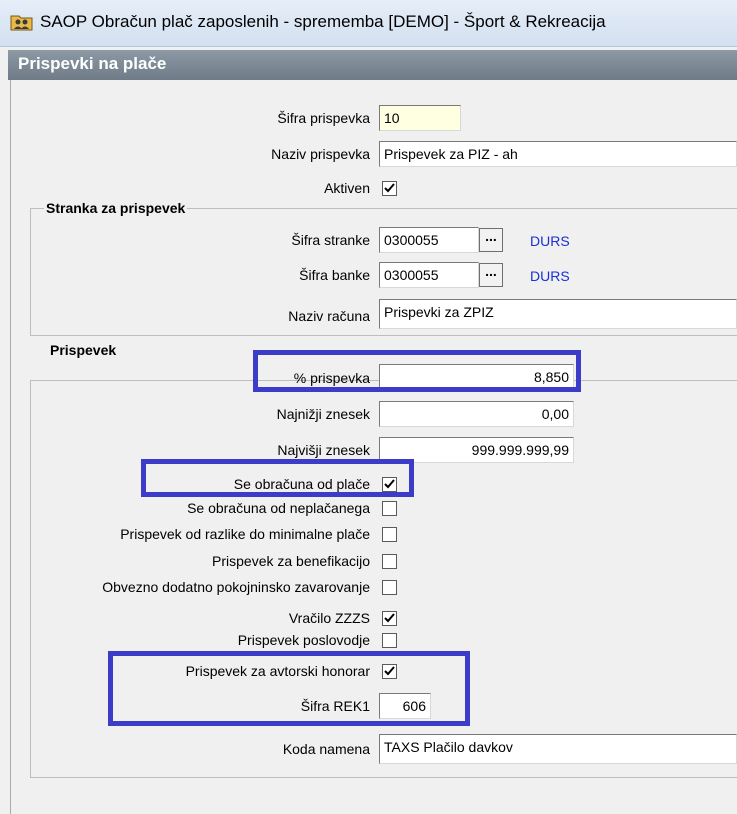 This screenshot has height=814, width=737. Describe the element at coordinates (245, 534) in the screenshot. I see `check-razlike-minimalne-label: Prispevek od razlike do minimalne plače` at that location.